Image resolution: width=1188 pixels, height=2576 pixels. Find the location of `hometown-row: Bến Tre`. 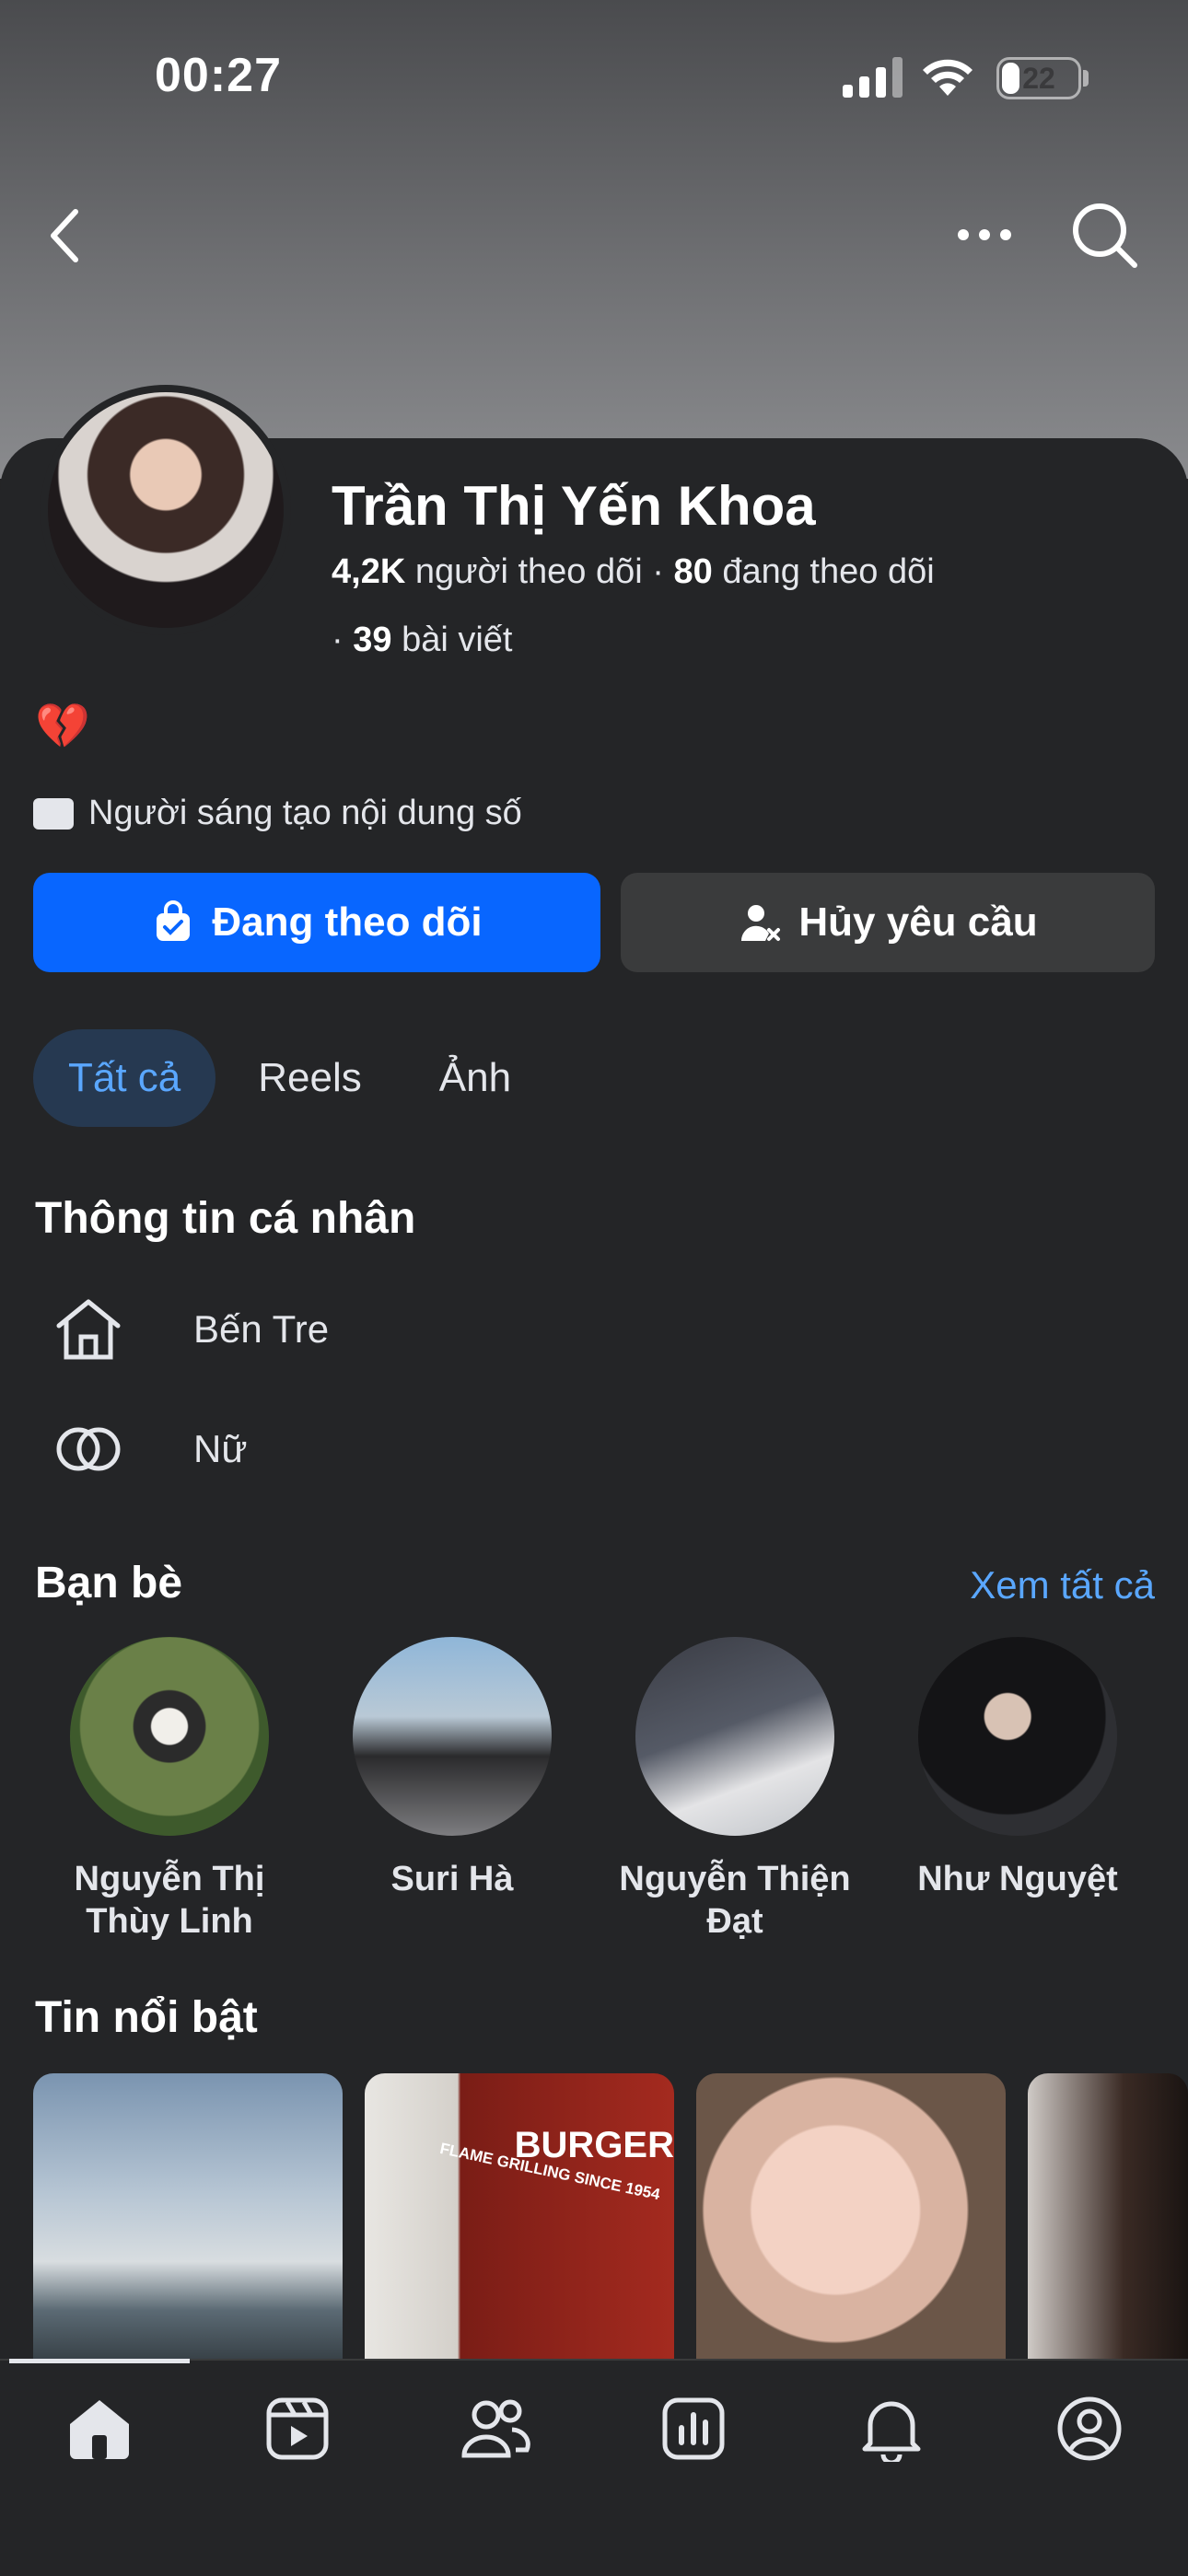

hometown-row: Bến Tre is located at coordinates (191, 1329).